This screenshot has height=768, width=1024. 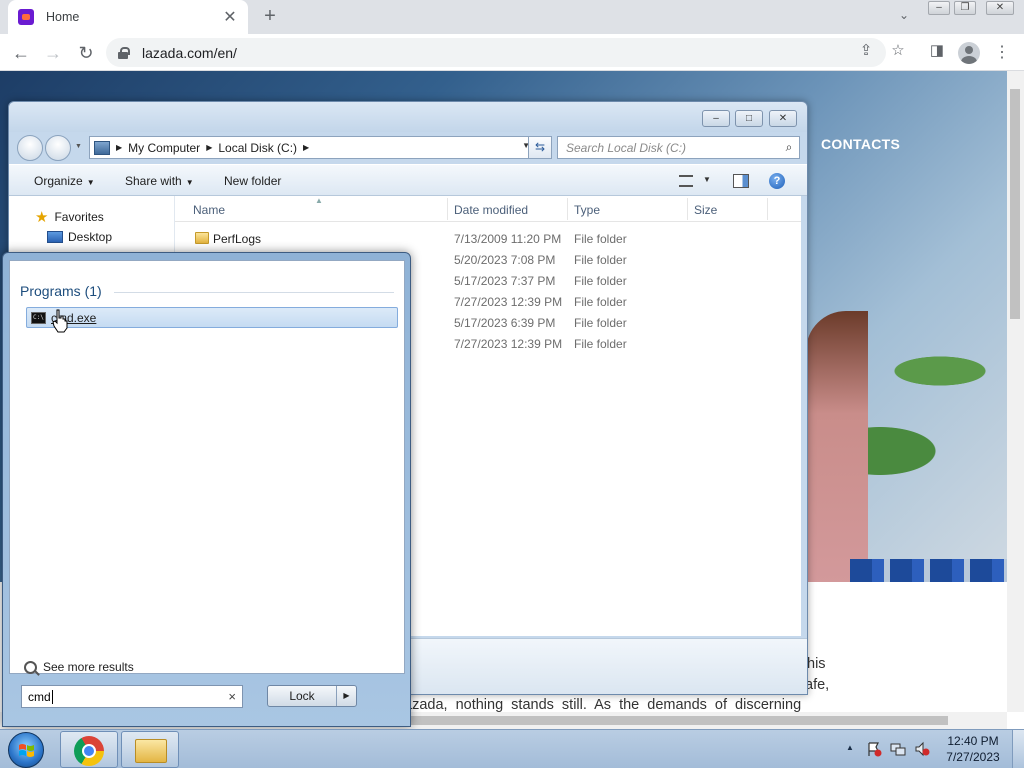 What do you see at coordinates (937, 51) in the screenshot?
I see `side-panel-icon: ◨` at bounding box center [937, 51].